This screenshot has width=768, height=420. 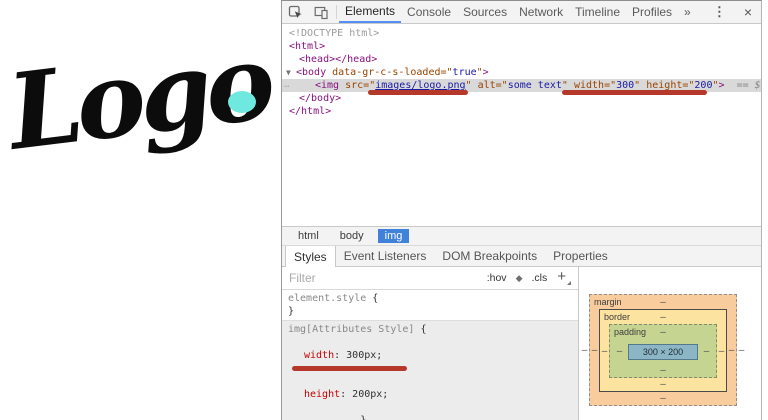 I want to click on padding-left-value: –, so click(x=619, y=351).